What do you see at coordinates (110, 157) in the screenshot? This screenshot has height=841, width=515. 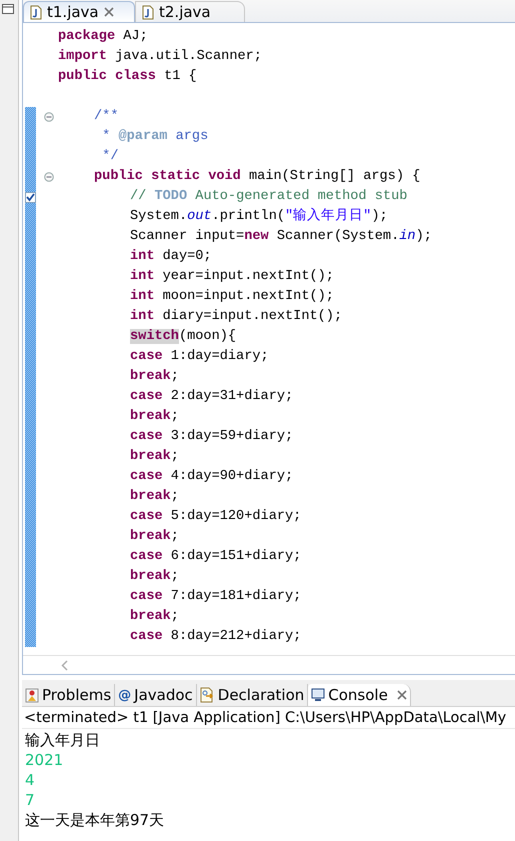 I see `code-line: */` at bounding box center [110, 157].